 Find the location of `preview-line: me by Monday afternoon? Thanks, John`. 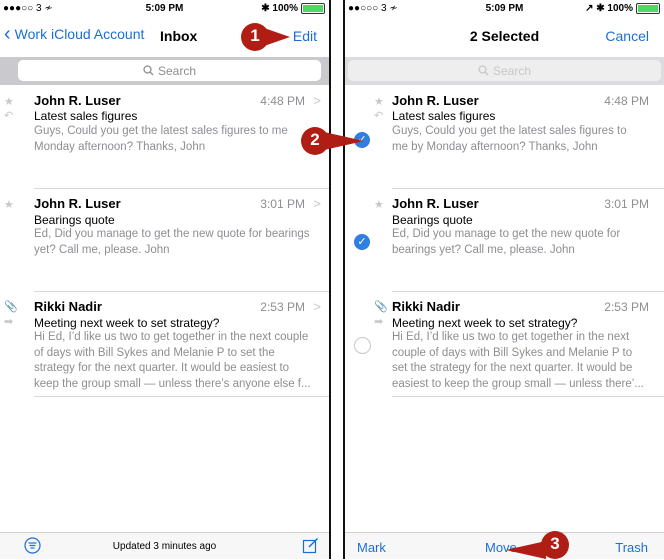

preview-line: me by Monday afternoon? Thanks, John is located at coordinates (495, 146).